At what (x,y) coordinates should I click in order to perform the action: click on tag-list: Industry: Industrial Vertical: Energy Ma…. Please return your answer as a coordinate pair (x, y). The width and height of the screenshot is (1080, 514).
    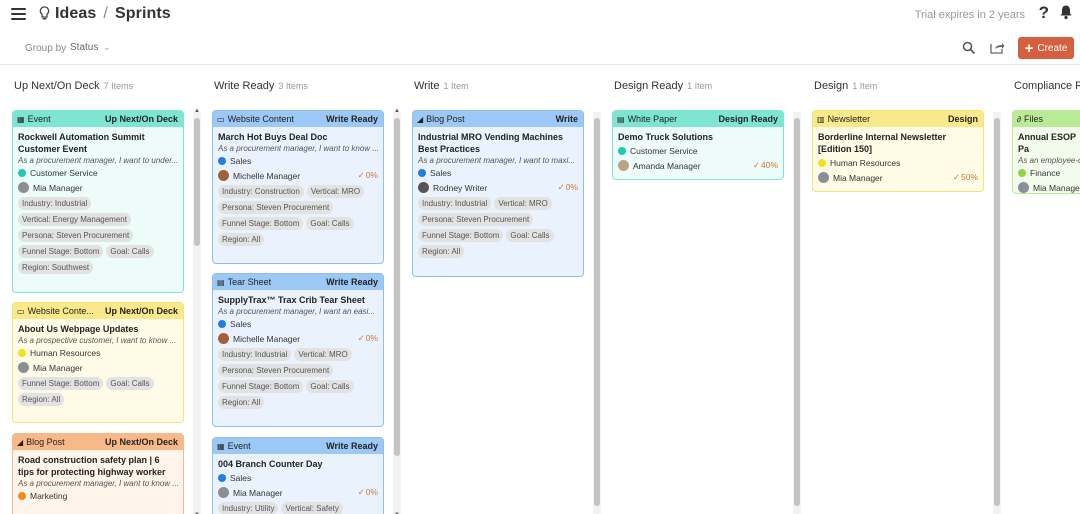
    Looking at the image, I should click on (98, 235).